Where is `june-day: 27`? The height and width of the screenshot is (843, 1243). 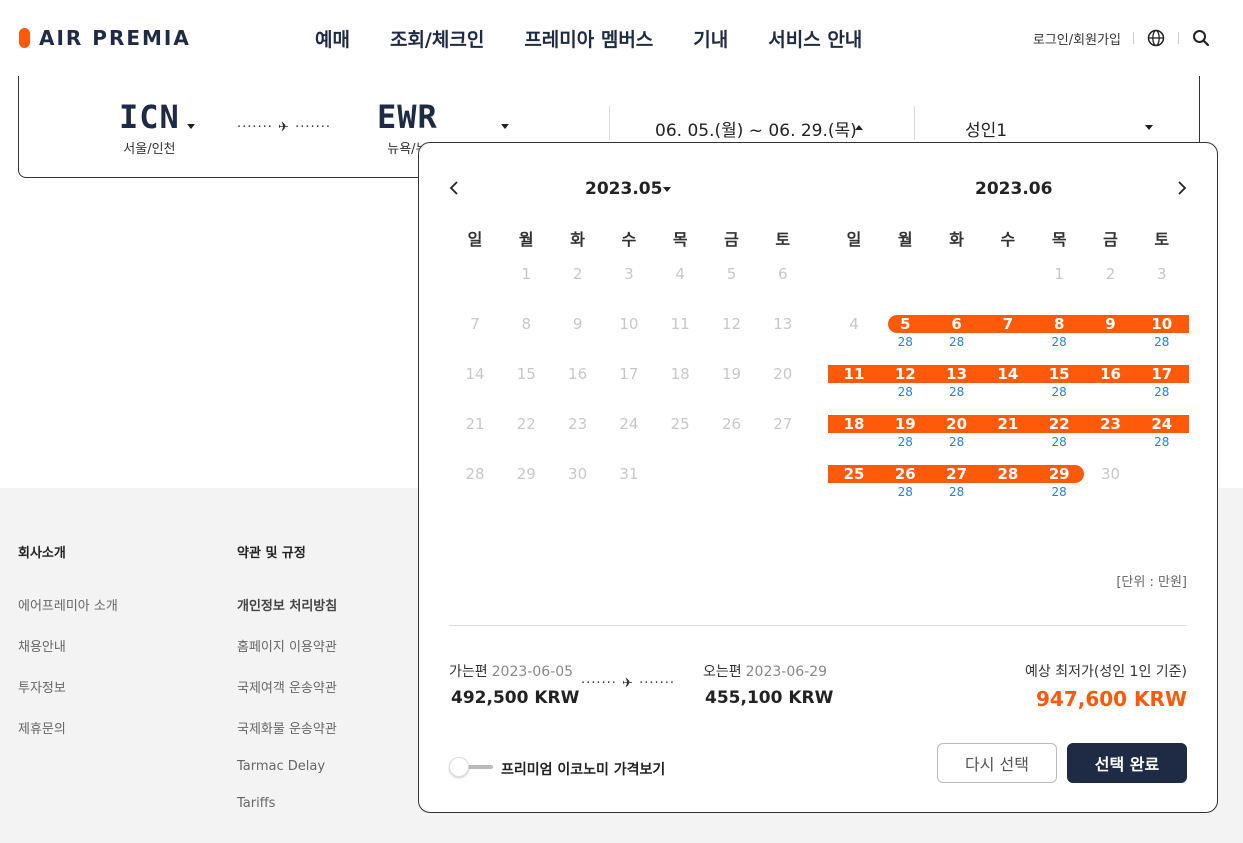 june-day: 27 is located at coordinates (957, 474).